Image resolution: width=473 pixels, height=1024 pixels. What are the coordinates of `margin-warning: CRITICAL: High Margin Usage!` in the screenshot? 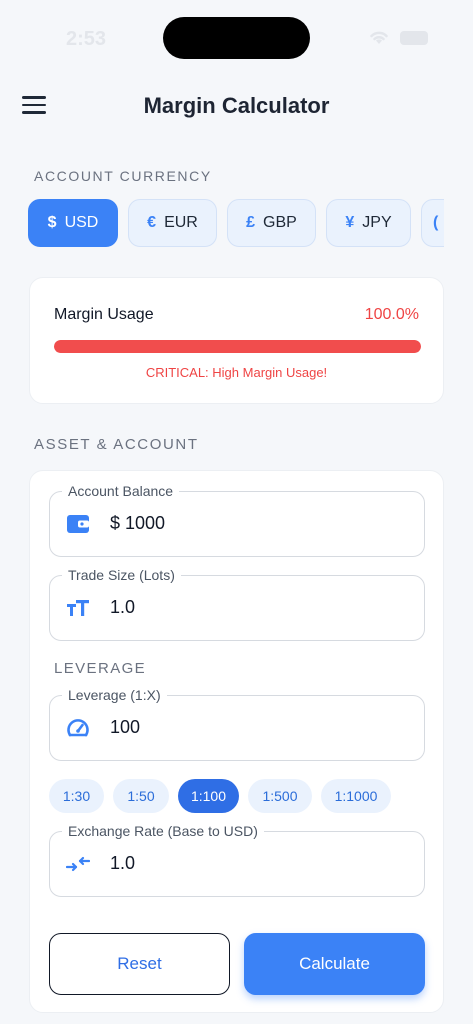 It's located at (236, 372).